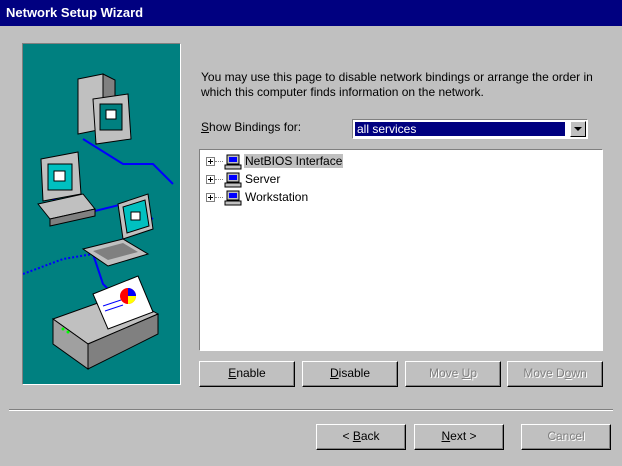  Describe the element at coordinates (459, 437) in the screenshot. I see `next-button: Next >` at that location.